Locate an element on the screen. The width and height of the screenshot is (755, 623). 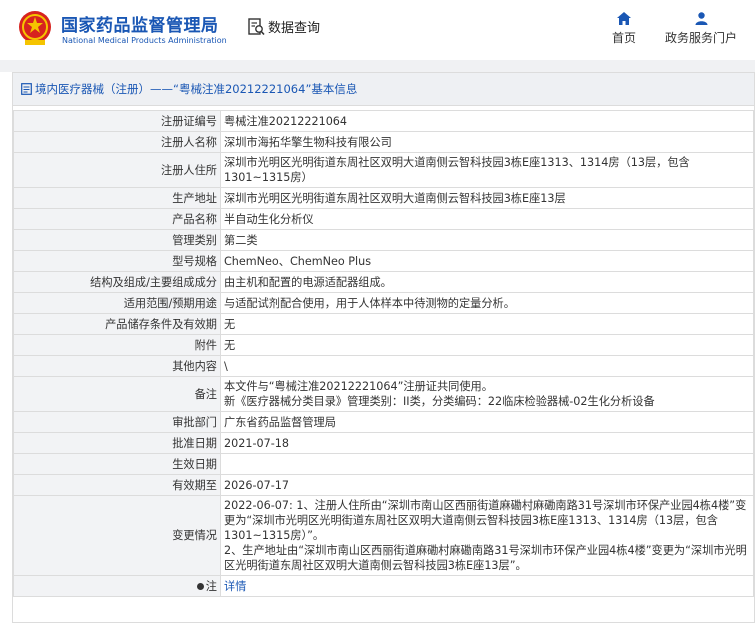
table-row: 其他内容 \ is located at coordinates (383, 366).